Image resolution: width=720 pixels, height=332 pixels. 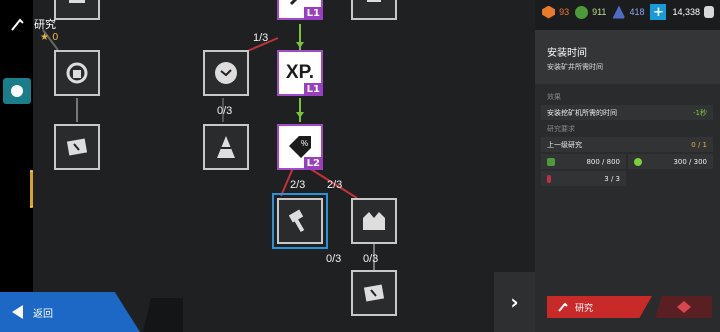 I want to click on timer-icon, so click(x=226, y=73).